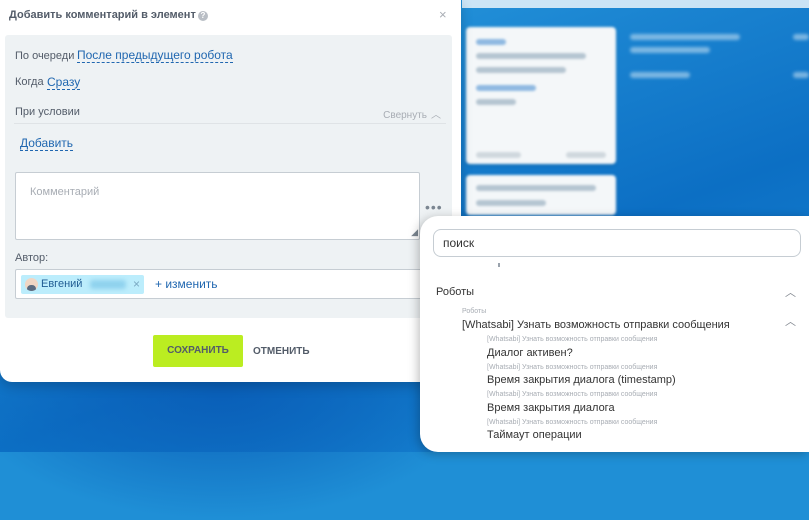  I want to click on divider, so click(230, 123).